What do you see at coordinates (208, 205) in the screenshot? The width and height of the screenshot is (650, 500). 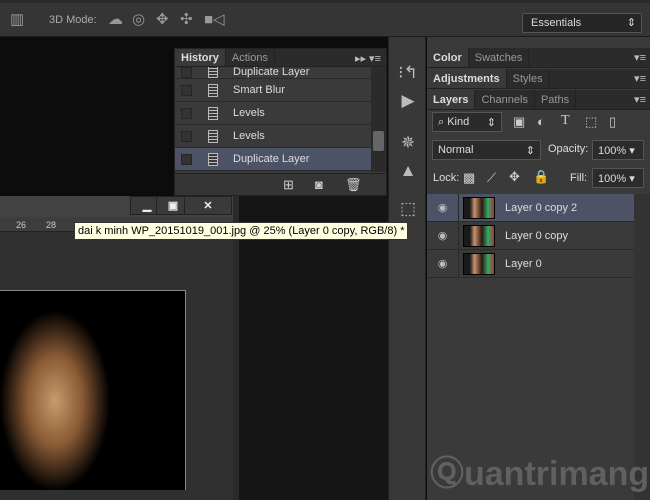 I see `close-button: ✕` at bounding box center [208, 205].